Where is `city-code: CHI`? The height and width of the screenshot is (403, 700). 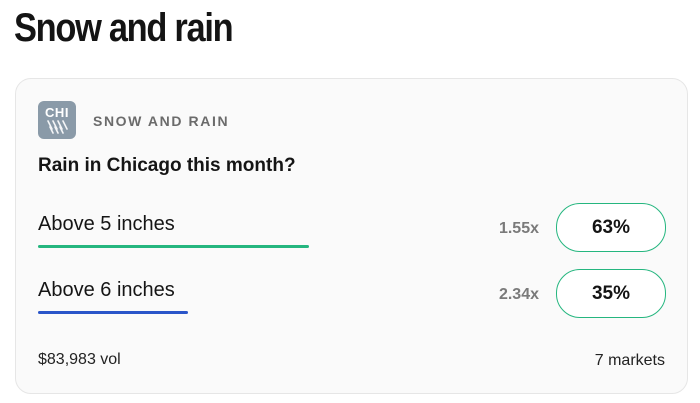
city-code: CHI is located at coordinates (57, 112).